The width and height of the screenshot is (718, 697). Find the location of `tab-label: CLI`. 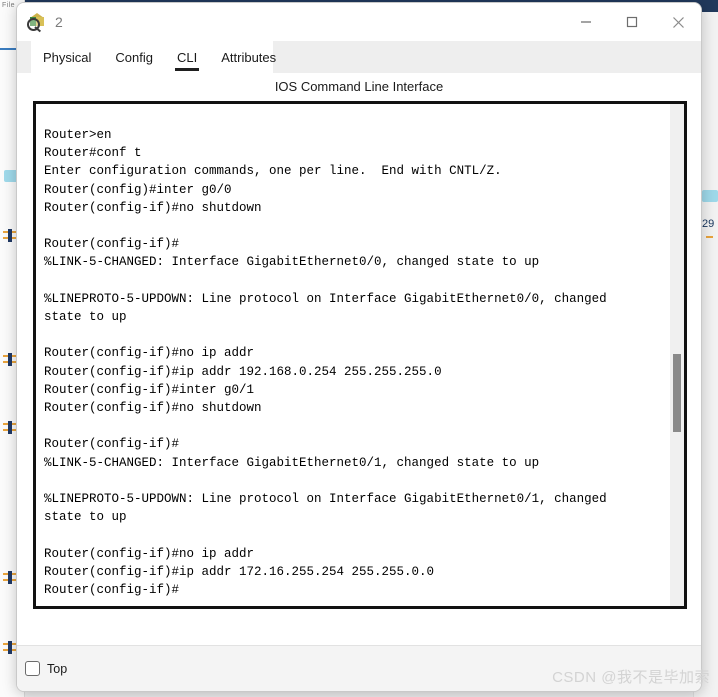

tab-label: CLI is located at coordinates (187, 57).